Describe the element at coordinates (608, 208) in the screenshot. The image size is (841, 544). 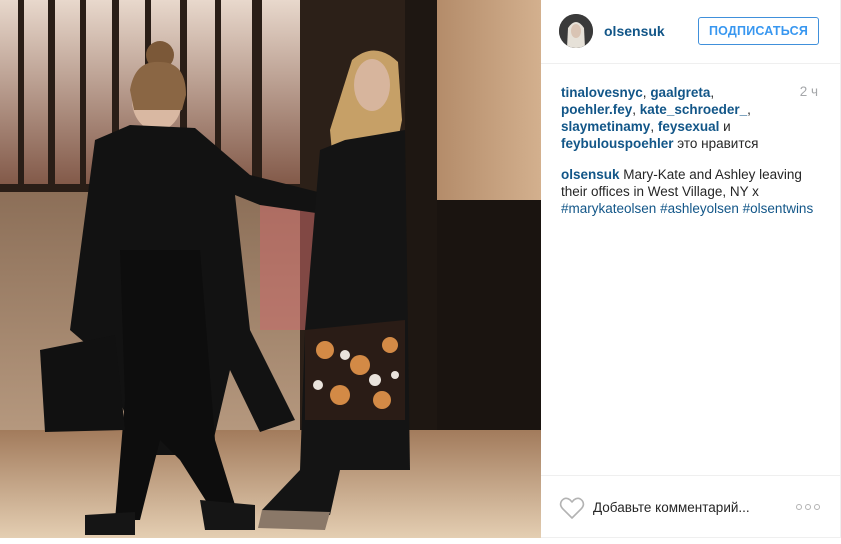
I see `hashtag-link: #marykateolsen` at that location.